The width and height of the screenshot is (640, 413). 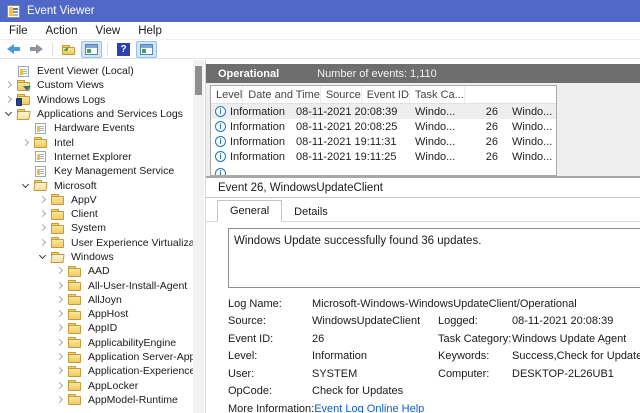 What do you see at coordinates (18, 31) in the screenshot?
I see `menu-item: File` at bounding box center [18, 31].